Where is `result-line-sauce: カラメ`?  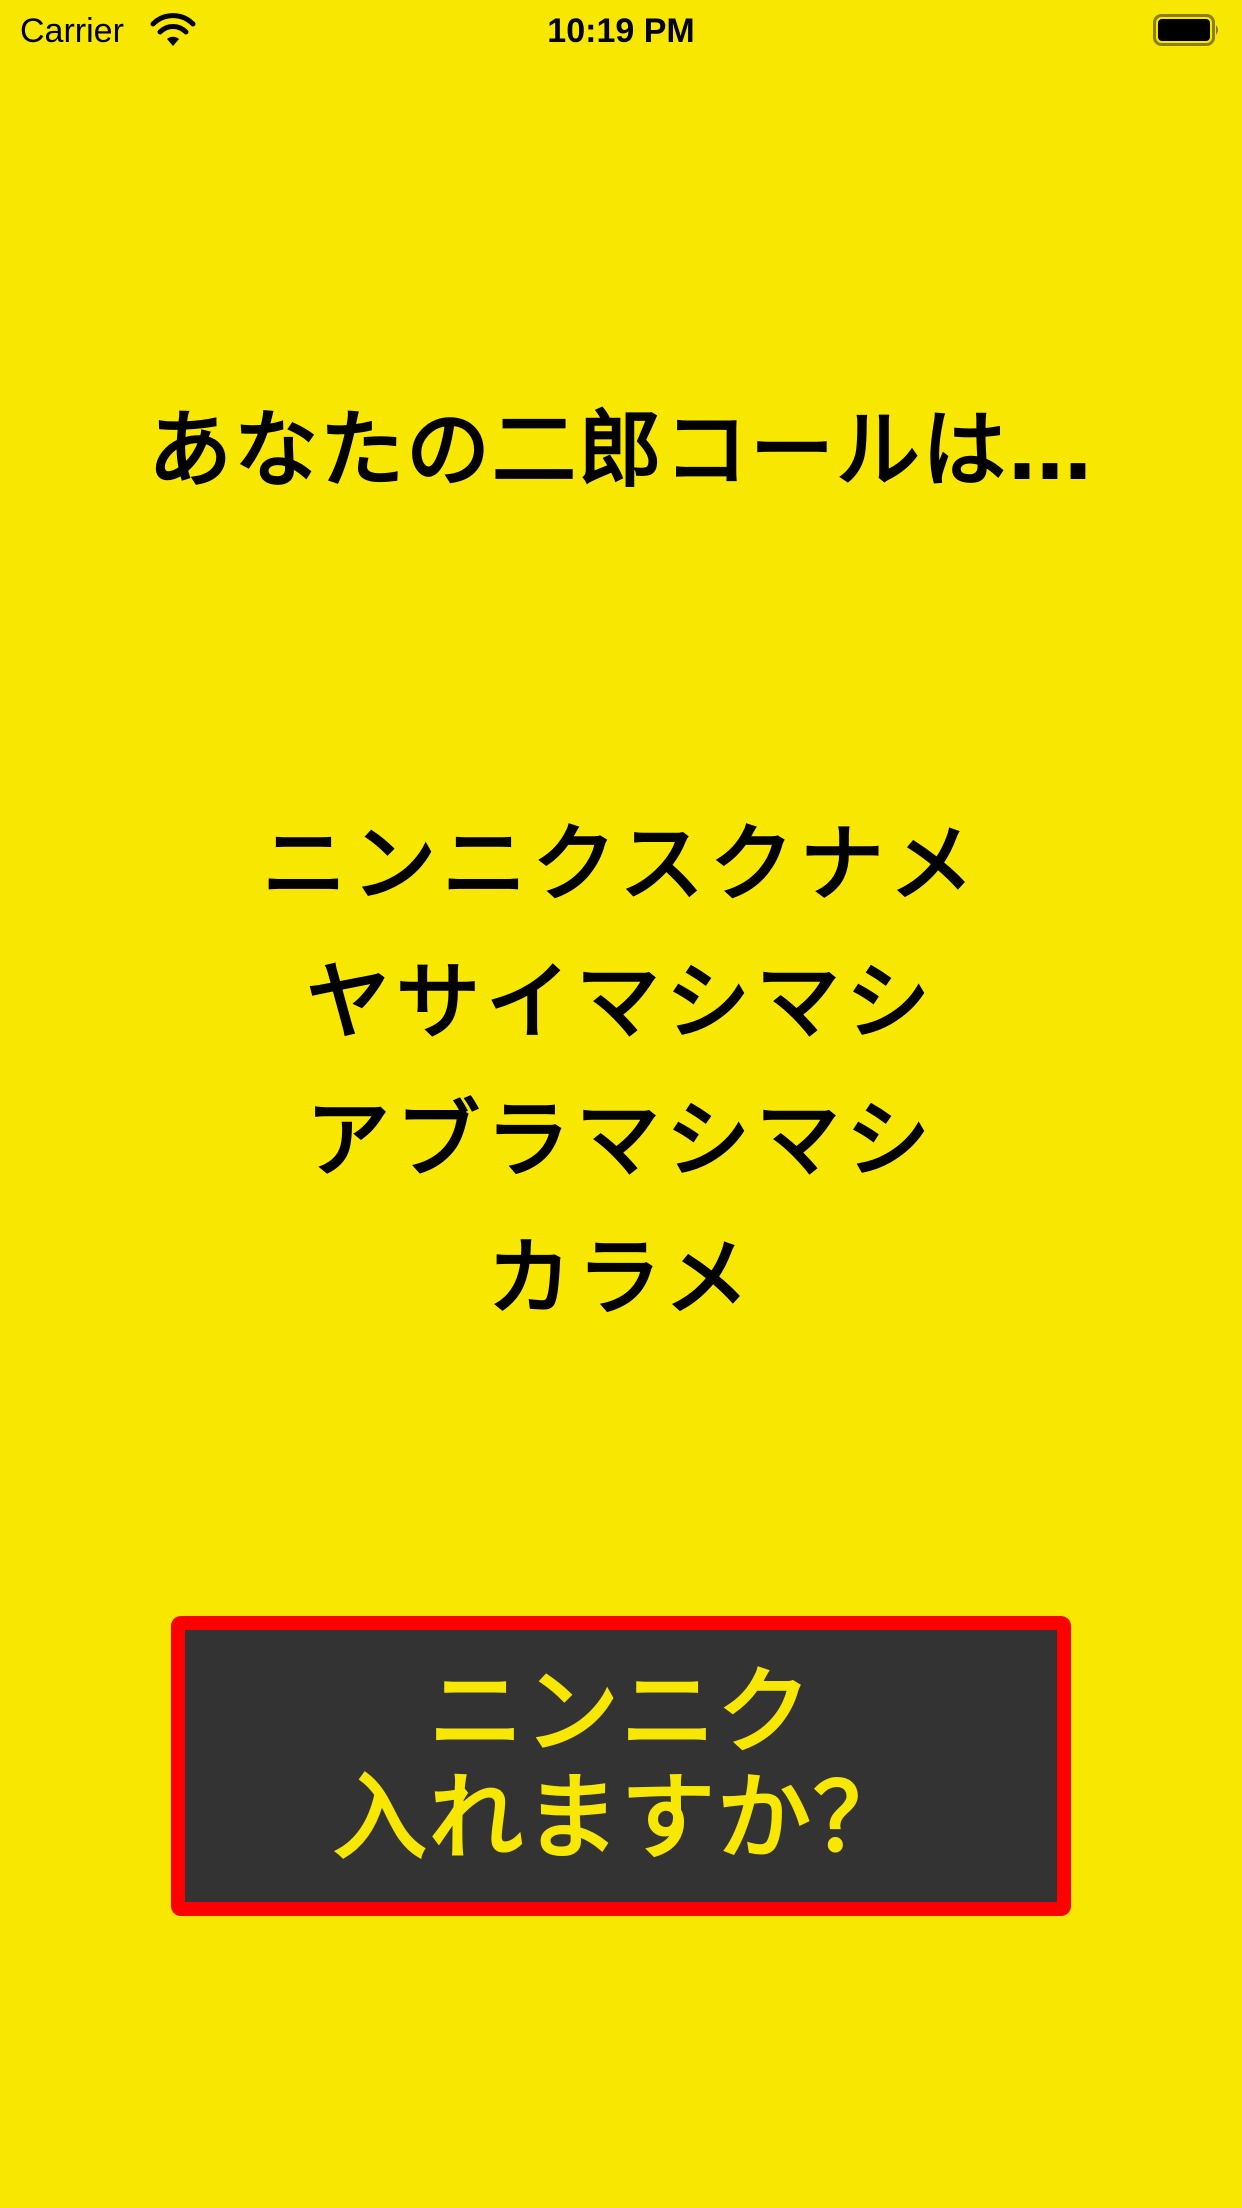
result-line-sauce: カラメ is located at coordinates (621, 1278).